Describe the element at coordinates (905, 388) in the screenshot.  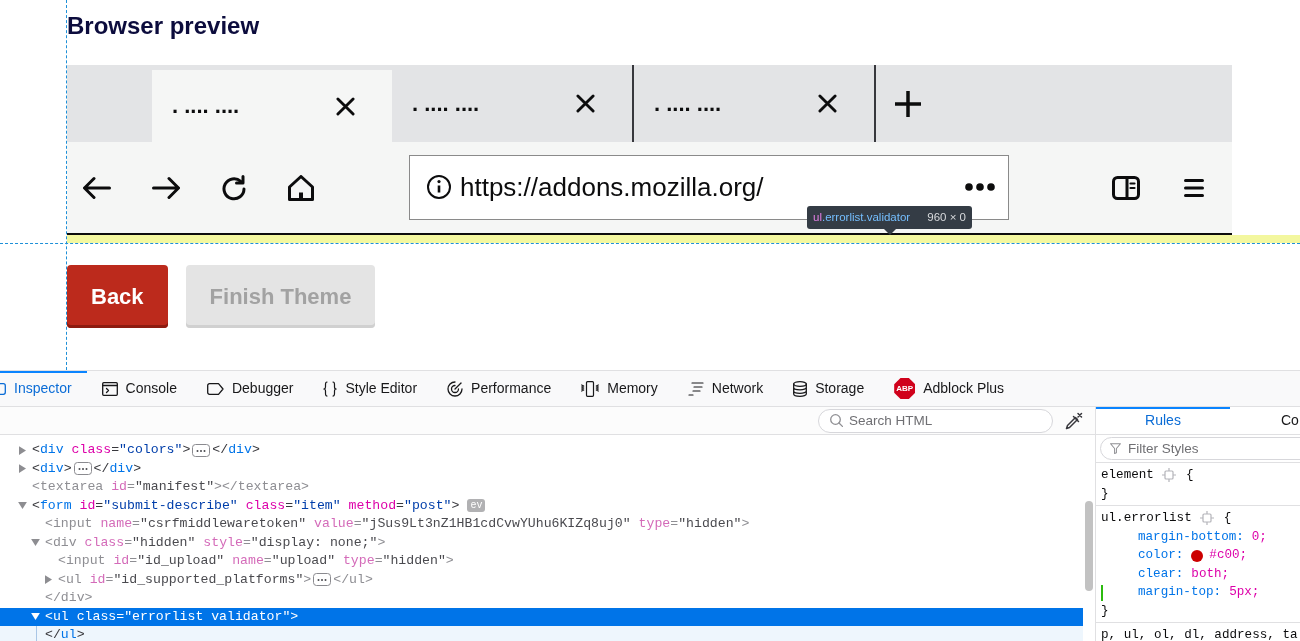
I see `logo-badge: ABP` at that location.